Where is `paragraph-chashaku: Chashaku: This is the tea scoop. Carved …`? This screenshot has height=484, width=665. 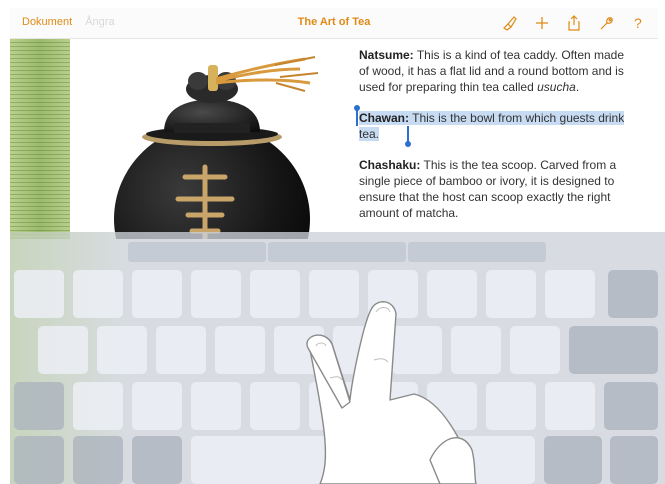
paragraph-chashaku: Chashaku: This is the tea scoop. Carved … is located at coordinates (488, 189).